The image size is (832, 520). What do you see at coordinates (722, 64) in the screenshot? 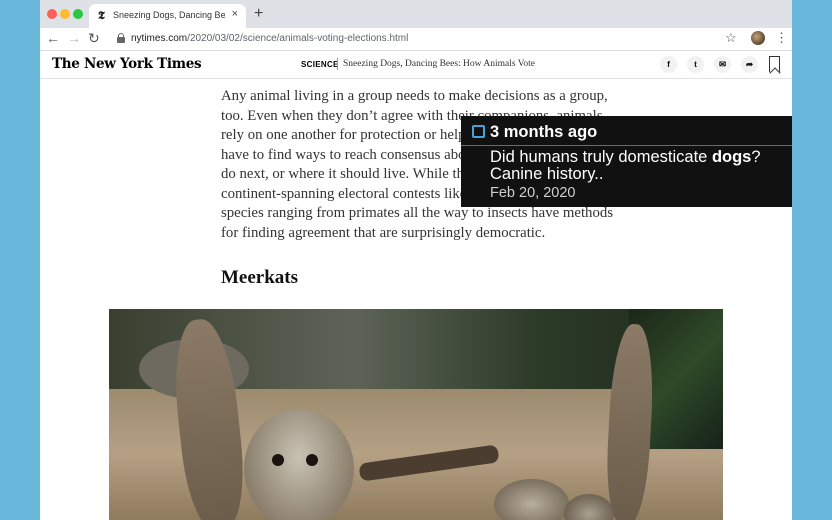
I see `email-share-icon: ✉` at bounding box center [722, 64].